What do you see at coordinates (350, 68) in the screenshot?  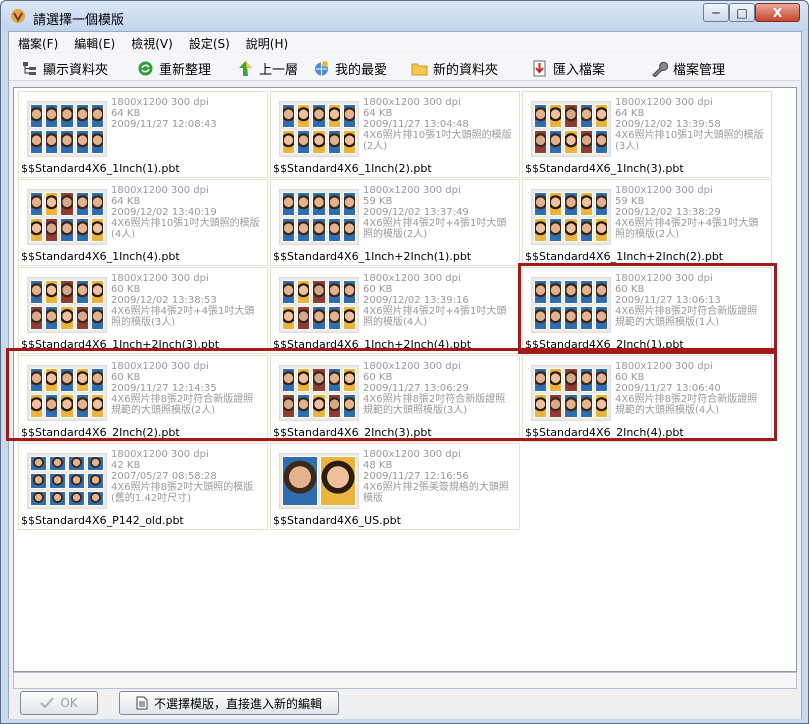 I see `favorites-button: 我的最愛` at bounding box center [350, 68].